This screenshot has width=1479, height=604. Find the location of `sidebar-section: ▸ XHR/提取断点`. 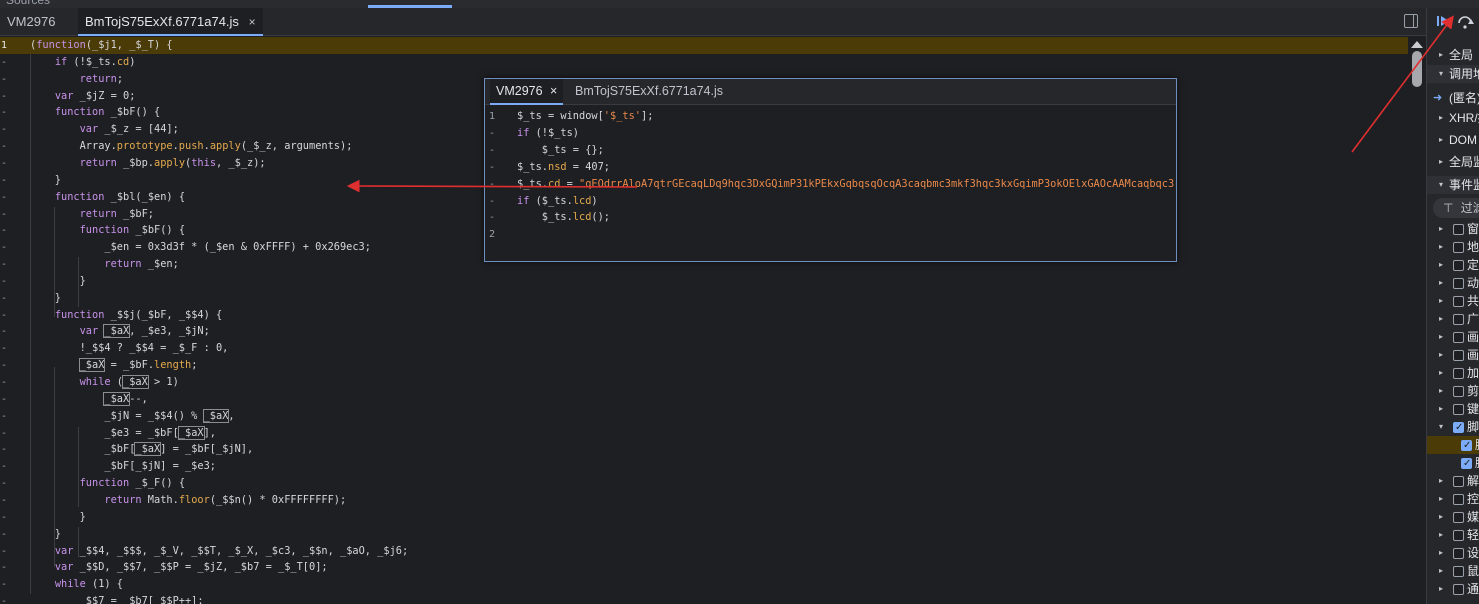

sidebar-section: ▸ XHR/提取断点 is located at coordinates (1453, 118).